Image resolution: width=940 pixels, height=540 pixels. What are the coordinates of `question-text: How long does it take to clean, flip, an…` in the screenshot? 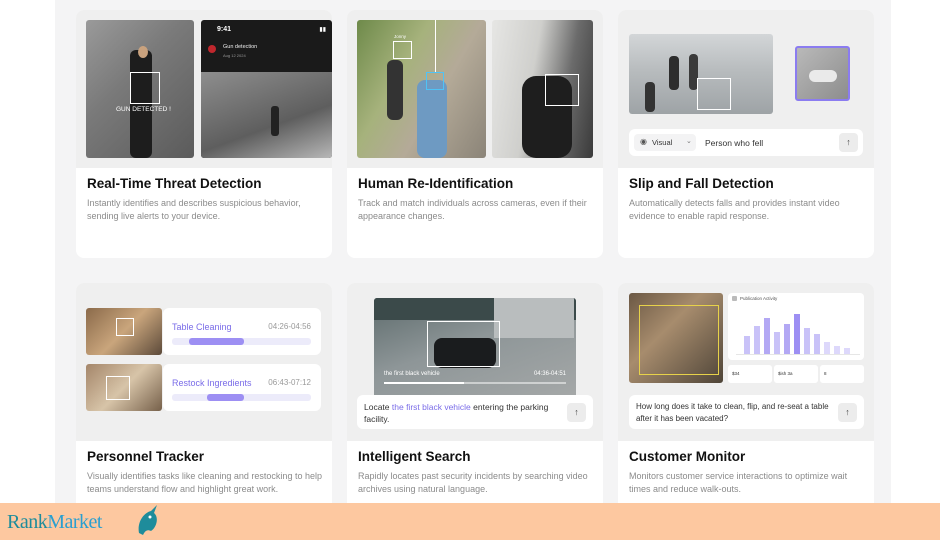 It's located at (732, 412).